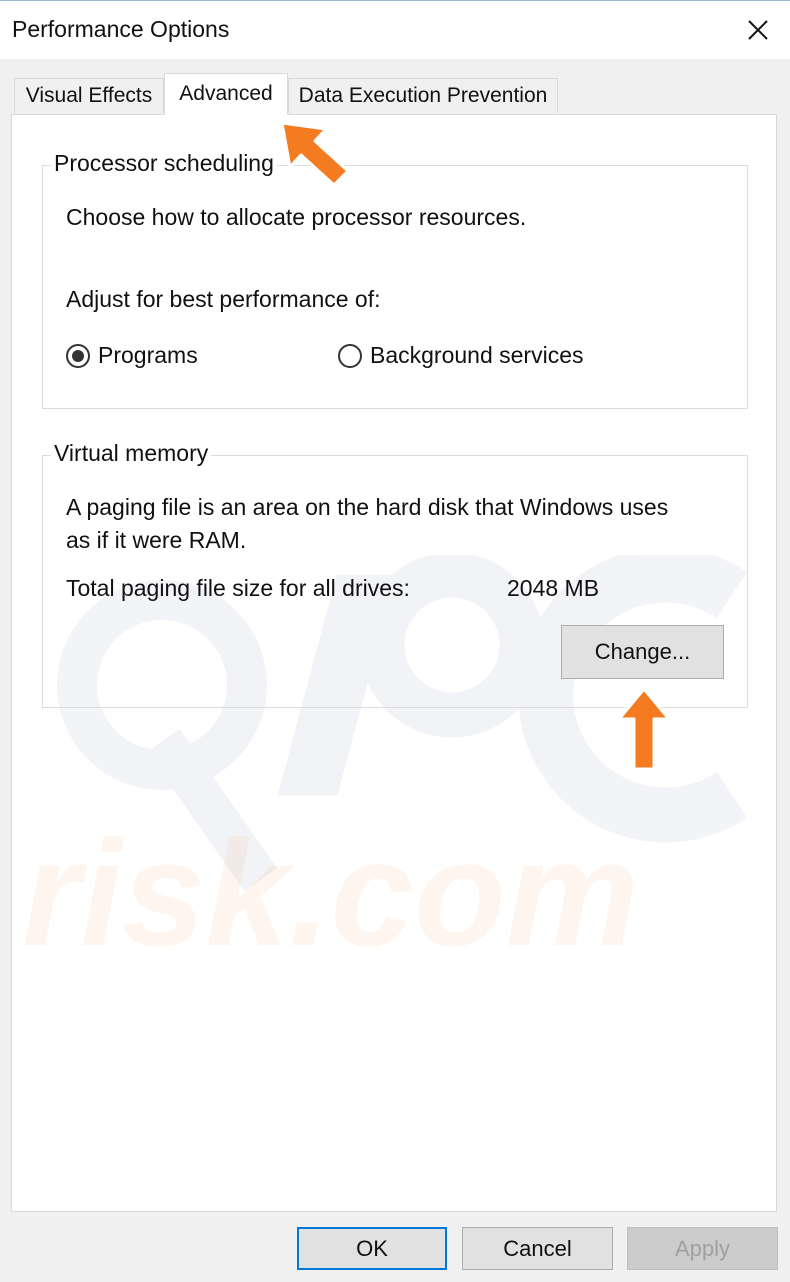  I want to click on virtual-memory-description-line2: as if it were RAM., so click(156, 540).